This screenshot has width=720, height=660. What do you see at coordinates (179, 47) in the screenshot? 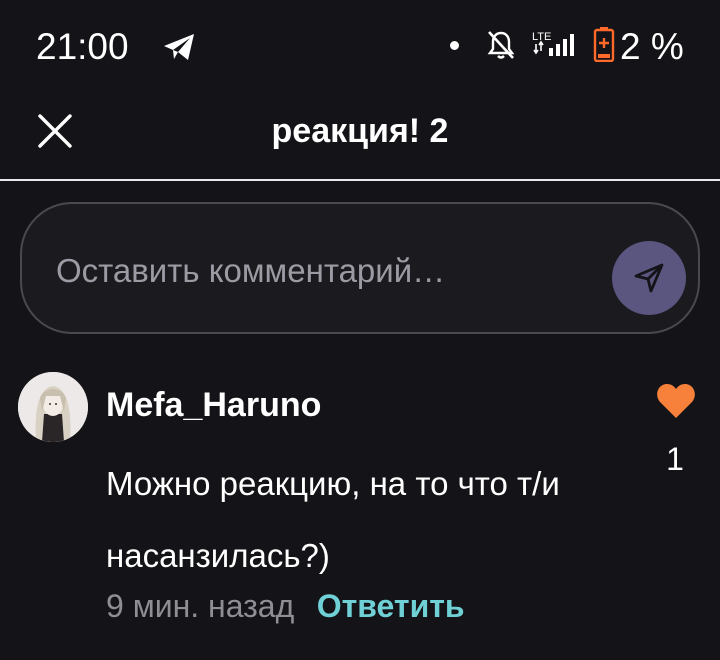
I see `telegram-icon` at bounding box center [179, 47].